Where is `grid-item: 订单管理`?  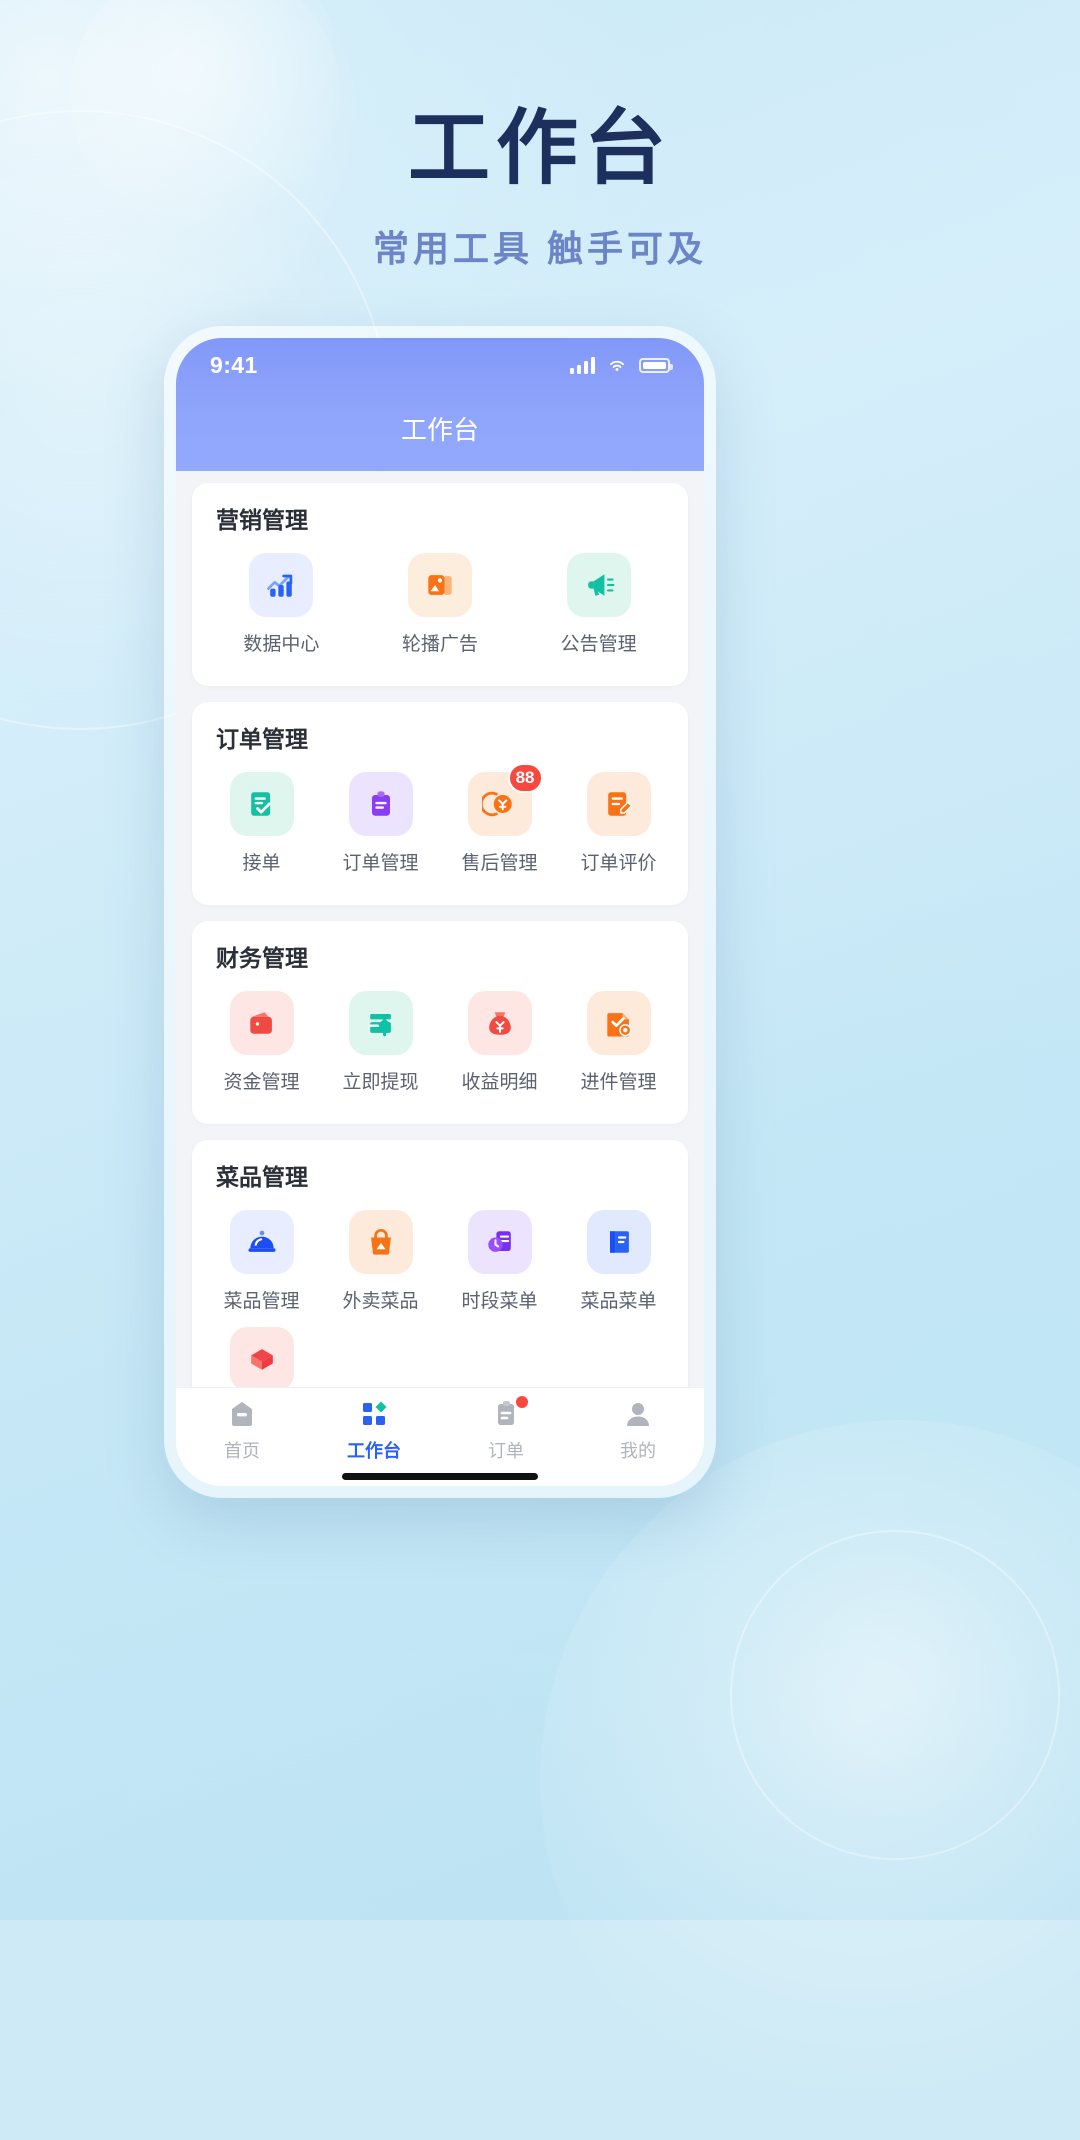 grid-item: 订单管理 is located at coordinates (380, 823).